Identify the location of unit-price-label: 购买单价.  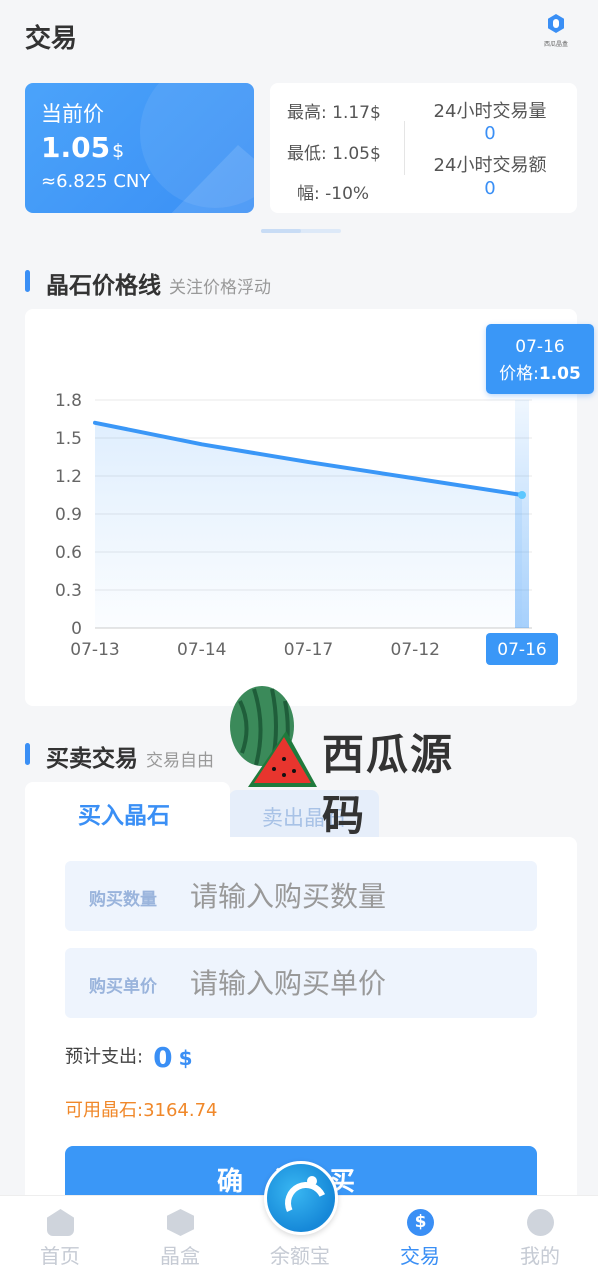
(123, 987).